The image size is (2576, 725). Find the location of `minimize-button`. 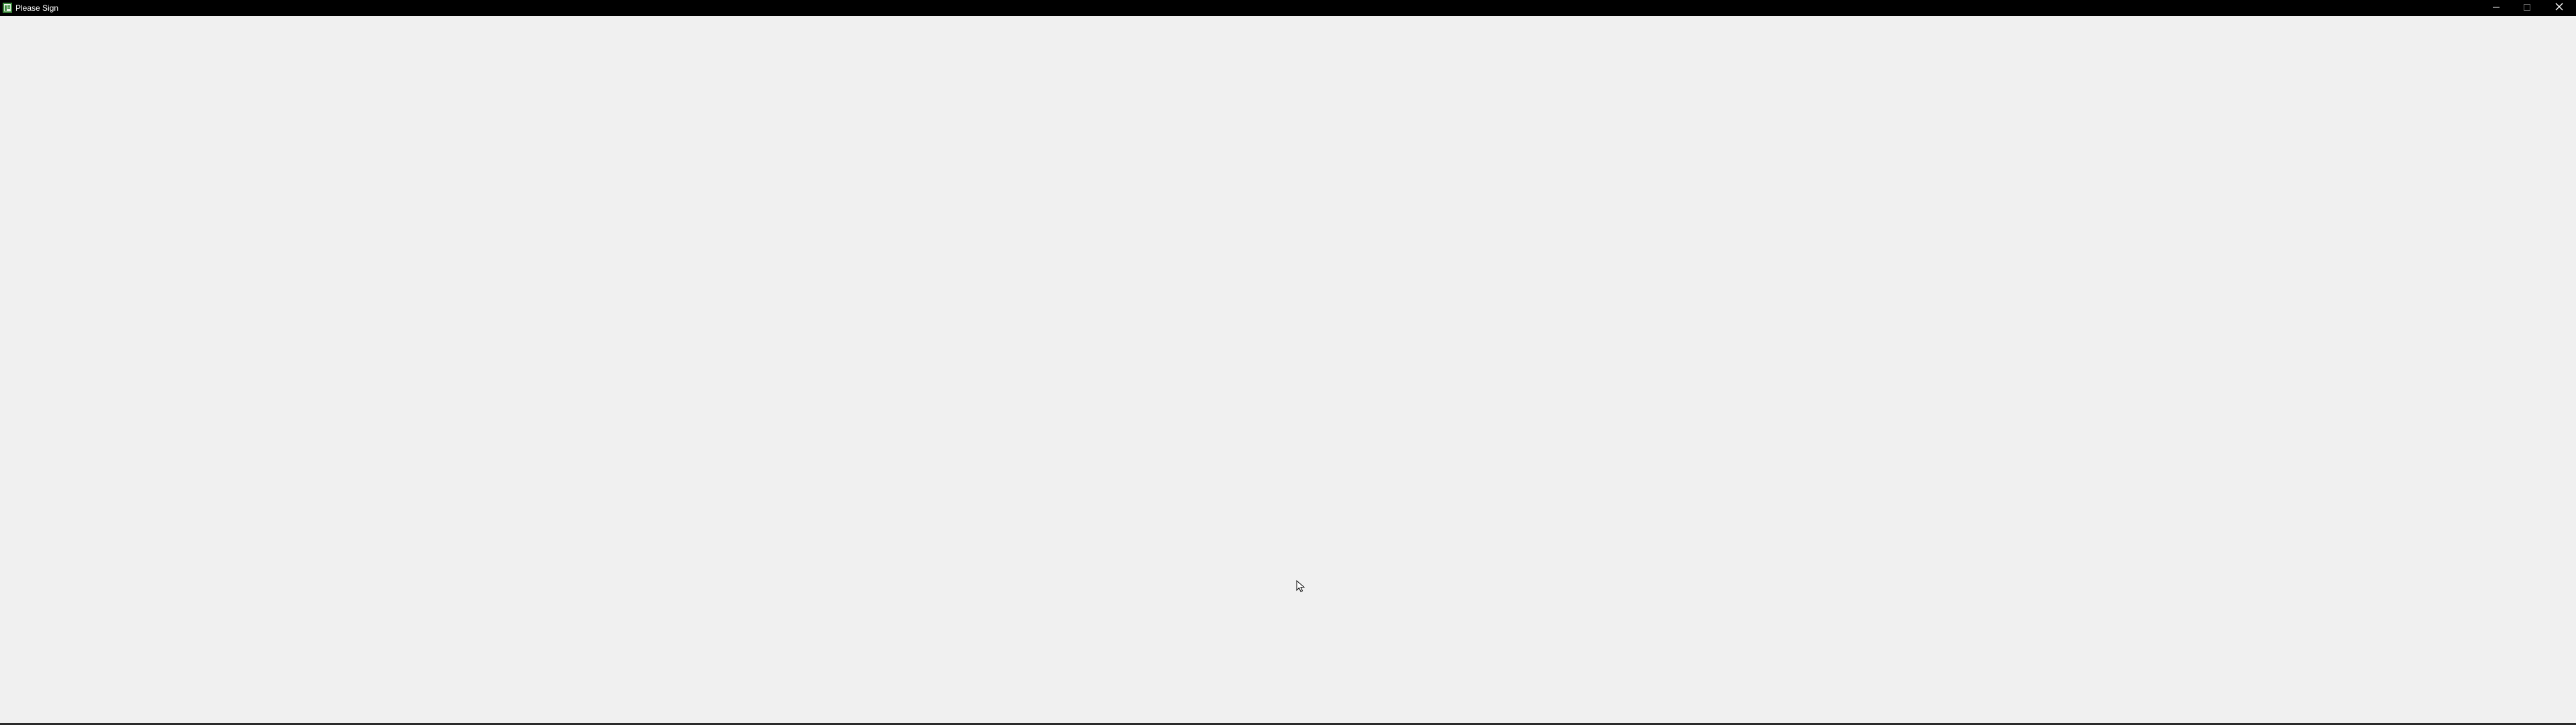

minimize-button is located at coordinates (2496, 8).